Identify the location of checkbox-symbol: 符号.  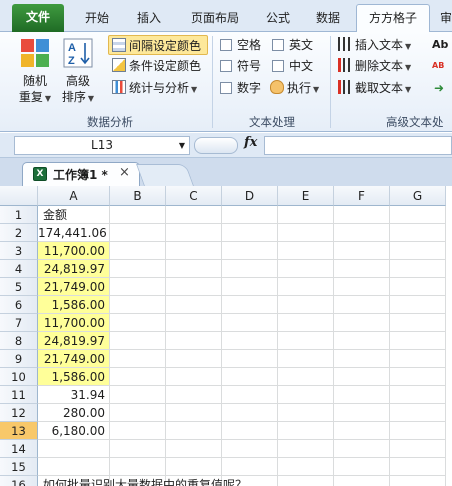
(240, 66).